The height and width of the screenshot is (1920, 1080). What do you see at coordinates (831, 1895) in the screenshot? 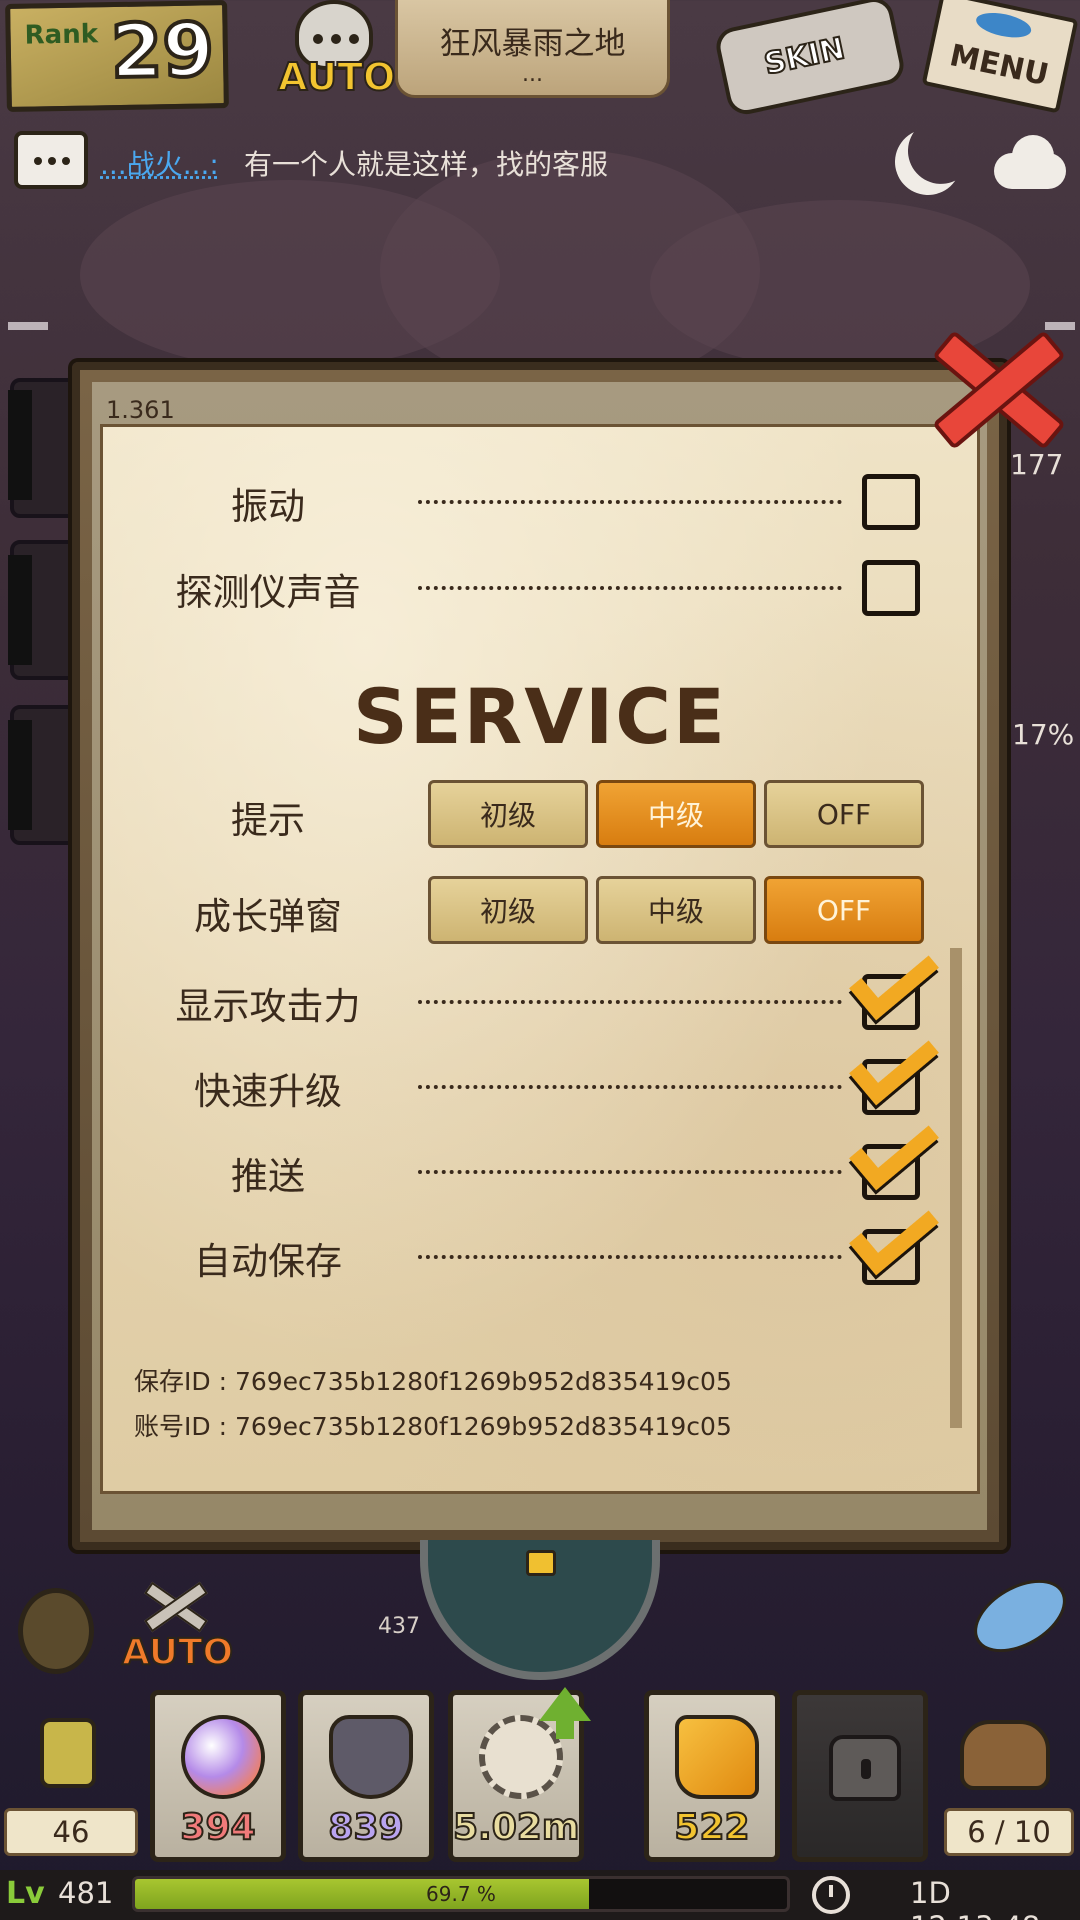
I see `clock-icon` at bounding box center [831, 1895].